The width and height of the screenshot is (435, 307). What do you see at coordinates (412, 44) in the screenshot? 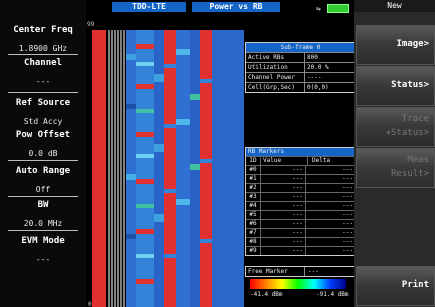
I see `image-softkey-label: Image>` at bounding box center [412, 44].